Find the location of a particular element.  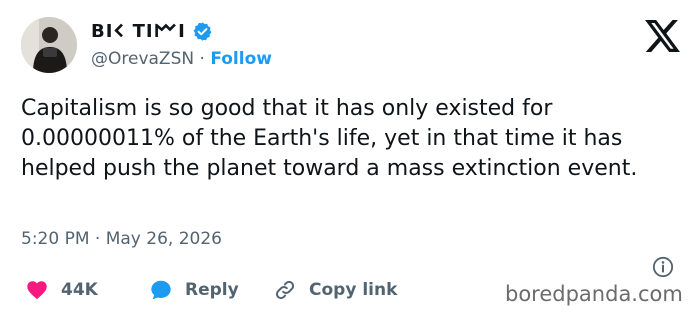

tweet-timestamp: 5:20 PM · May 26, 2026 is located at coordinates (121, 239).